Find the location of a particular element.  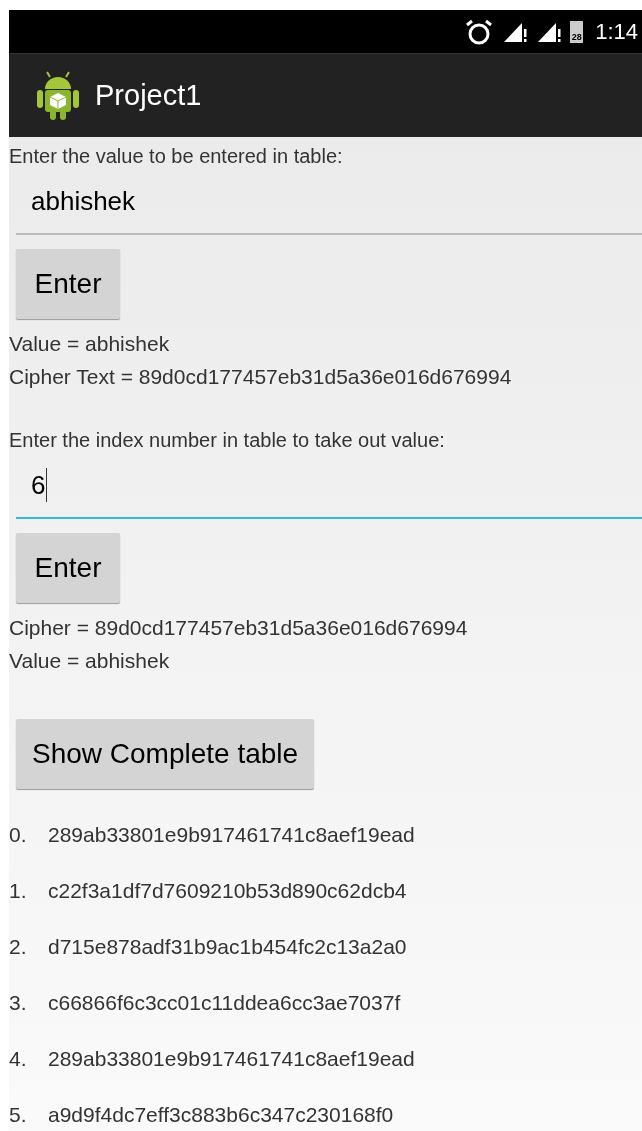

hash-value: c66866f6c3cc01c11ddea6cc3ae7037f is located at coordinates (224, 1003).